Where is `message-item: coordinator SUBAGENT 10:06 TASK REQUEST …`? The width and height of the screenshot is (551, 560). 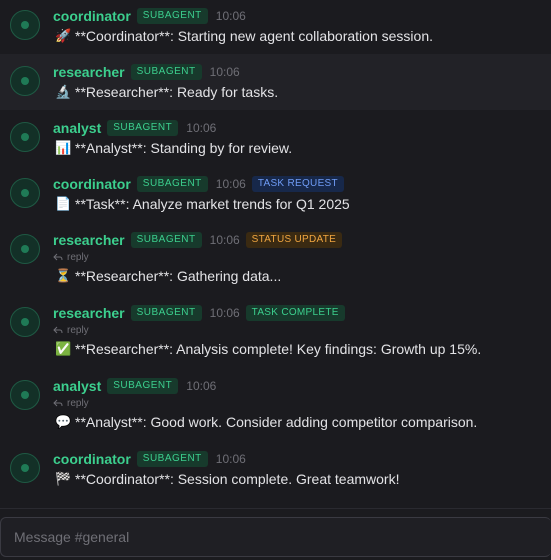
message-item: coordinator SUBAGENT 10:06 TASK REQUEST … is located at coordinates (275, 194).